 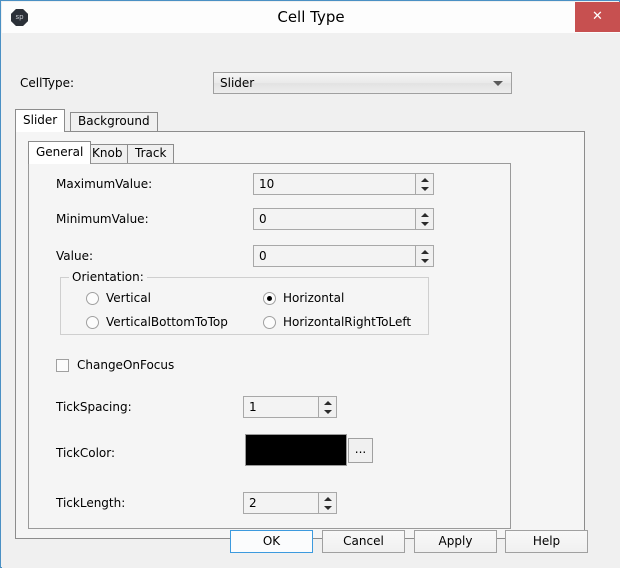 I want to click on celltype-selected-value: Slider, so click(x=237, y=83).